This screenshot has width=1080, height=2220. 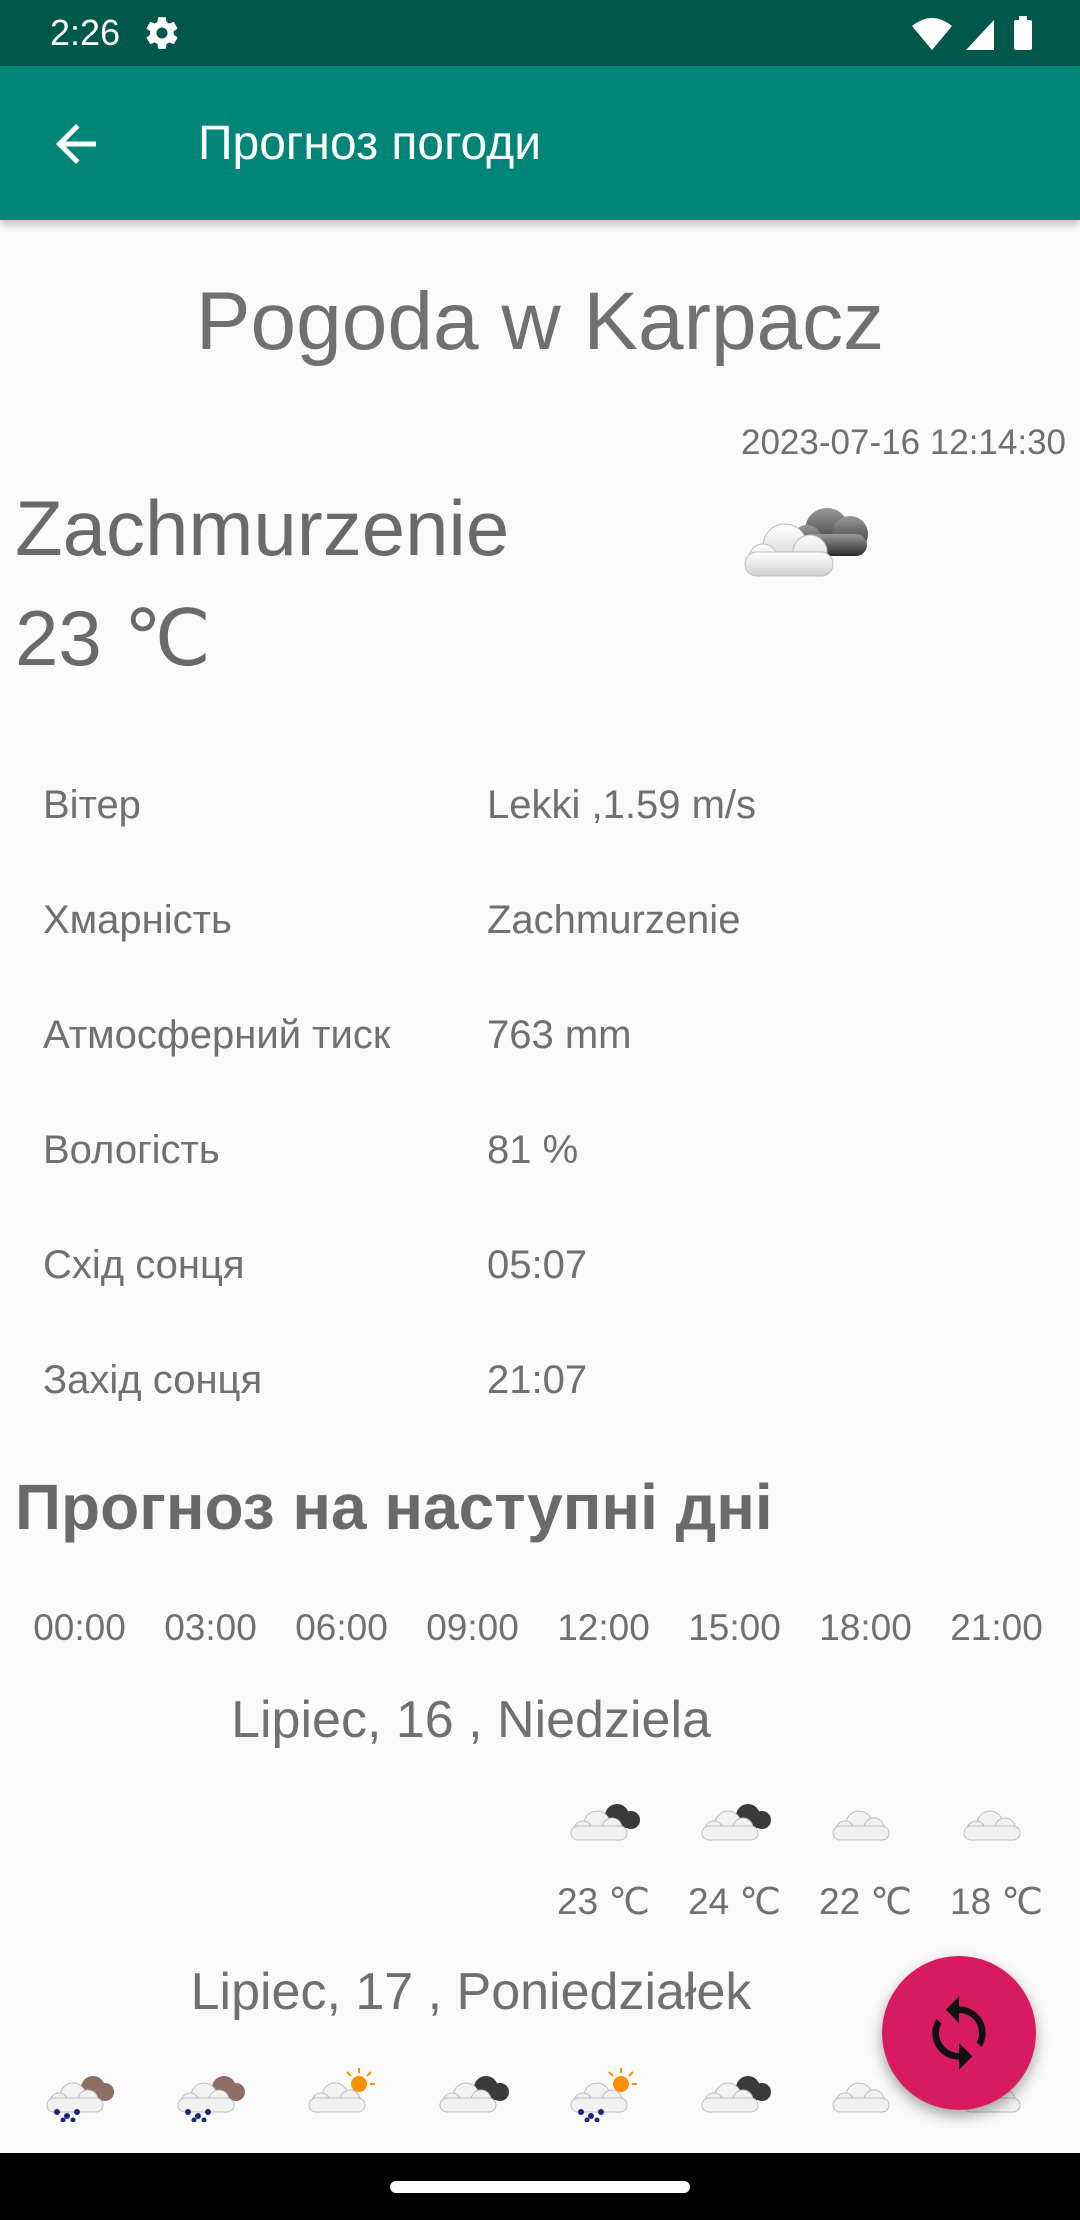 I want to click on details-value: 05:07, so click(x=537, y=1265).